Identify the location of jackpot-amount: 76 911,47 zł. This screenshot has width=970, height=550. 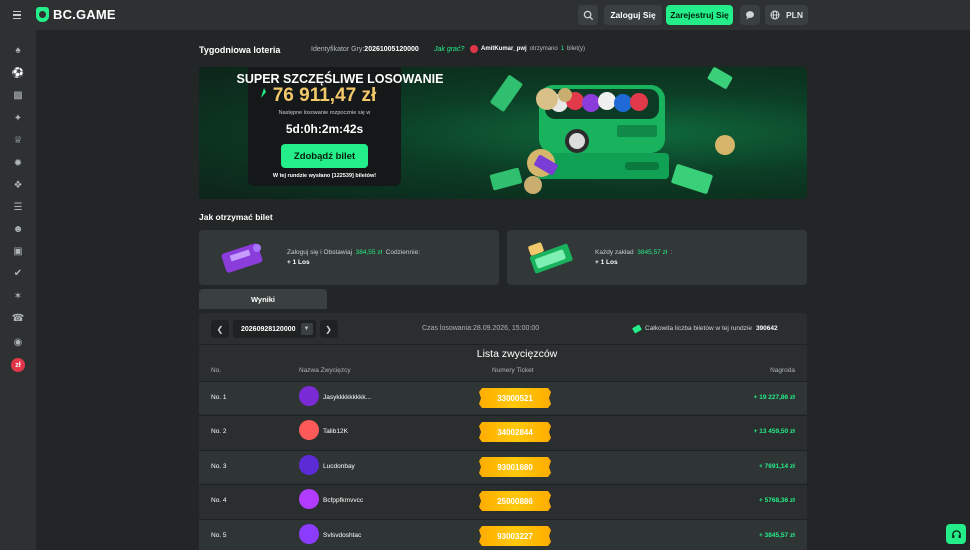
(324, 95).